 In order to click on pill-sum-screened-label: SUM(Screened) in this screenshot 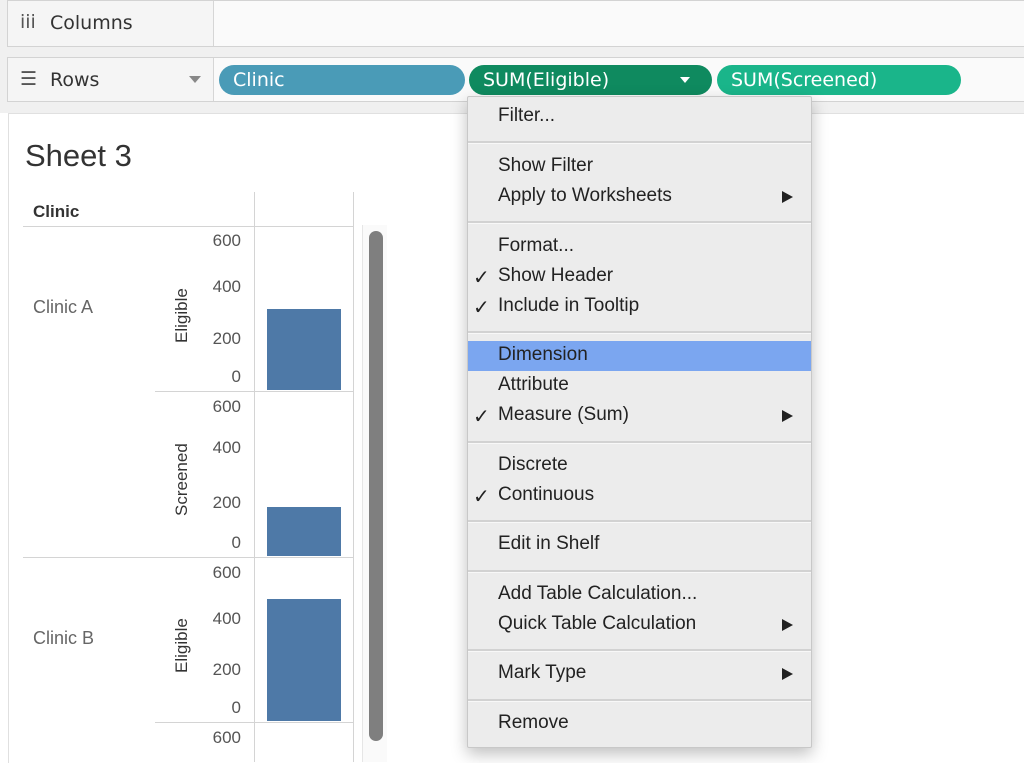, I will do `click(804, 80)`.